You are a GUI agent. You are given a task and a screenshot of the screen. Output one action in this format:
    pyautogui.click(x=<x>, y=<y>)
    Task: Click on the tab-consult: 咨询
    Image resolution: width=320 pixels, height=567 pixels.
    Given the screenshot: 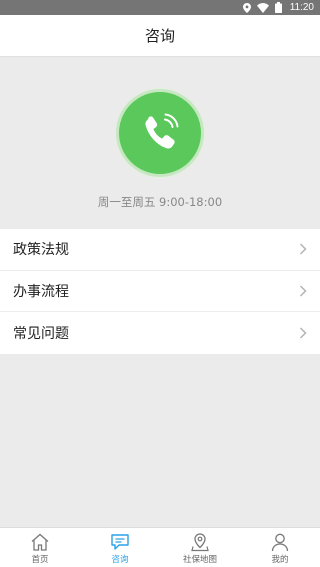 What is the action you would take?
    pyautogui.click(x=120, y=547)
    